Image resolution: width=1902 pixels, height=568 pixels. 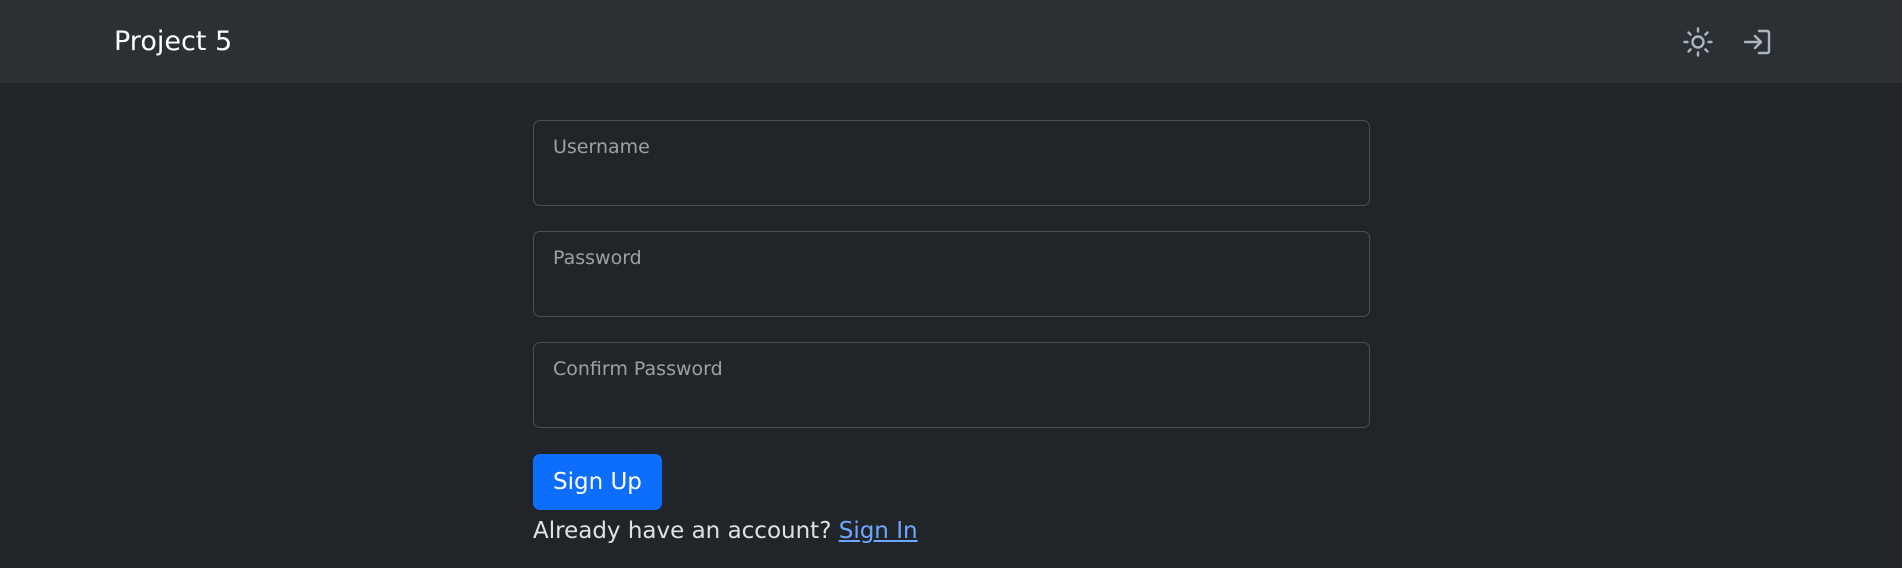 What do you see at coordinates (951, 41) in the screenshot?
I see `navbar: Project 5` at bounding box center [951, 41].